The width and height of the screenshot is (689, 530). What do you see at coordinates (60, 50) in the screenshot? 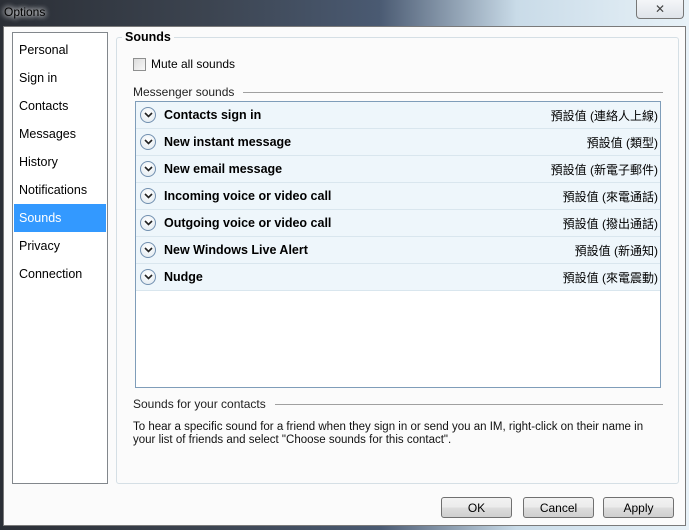
I see `sidebar-item-personal: Personal` at bounding box center [60, 50].